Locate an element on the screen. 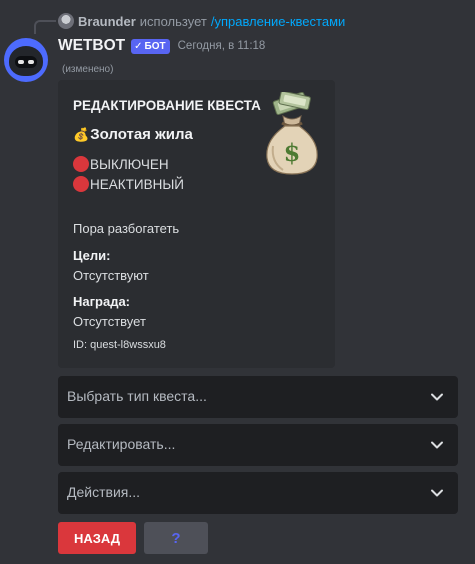 The width and height of the screenshot is (475, 564). status-enabled-line: ВЫКЛЮЧЕН is located at coordinates (121, 164).